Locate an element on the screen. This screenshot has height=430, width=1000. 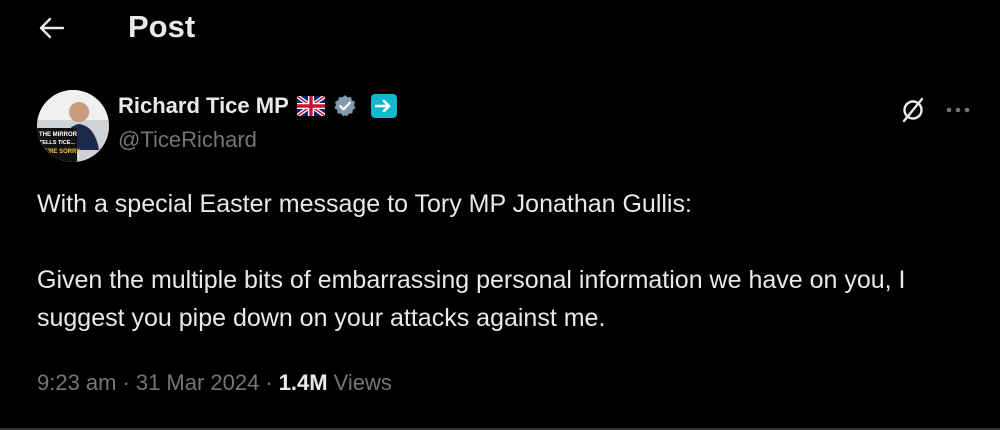
grok-button is located at coordinates (913, 110).